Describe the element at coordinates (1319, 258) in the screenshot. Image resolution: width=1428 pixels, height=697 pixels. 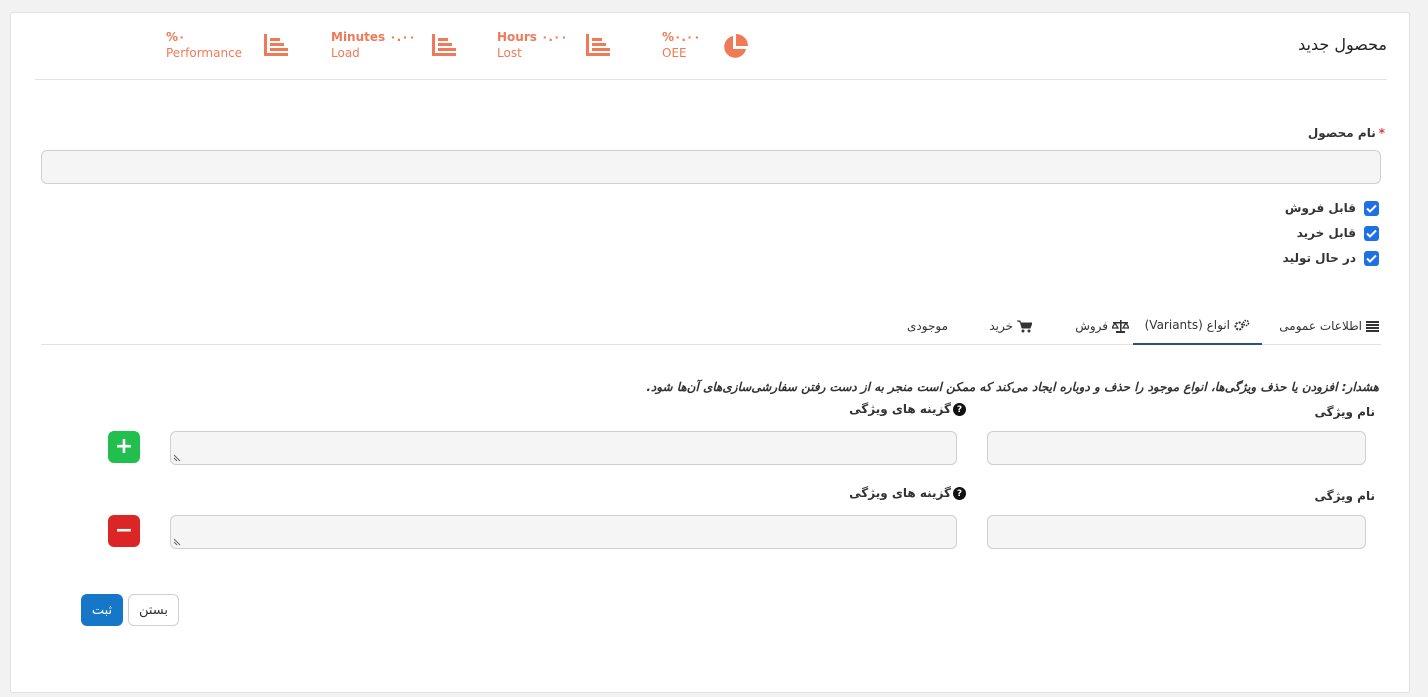
I see `checkbox-label: در حال تولید` at that location.